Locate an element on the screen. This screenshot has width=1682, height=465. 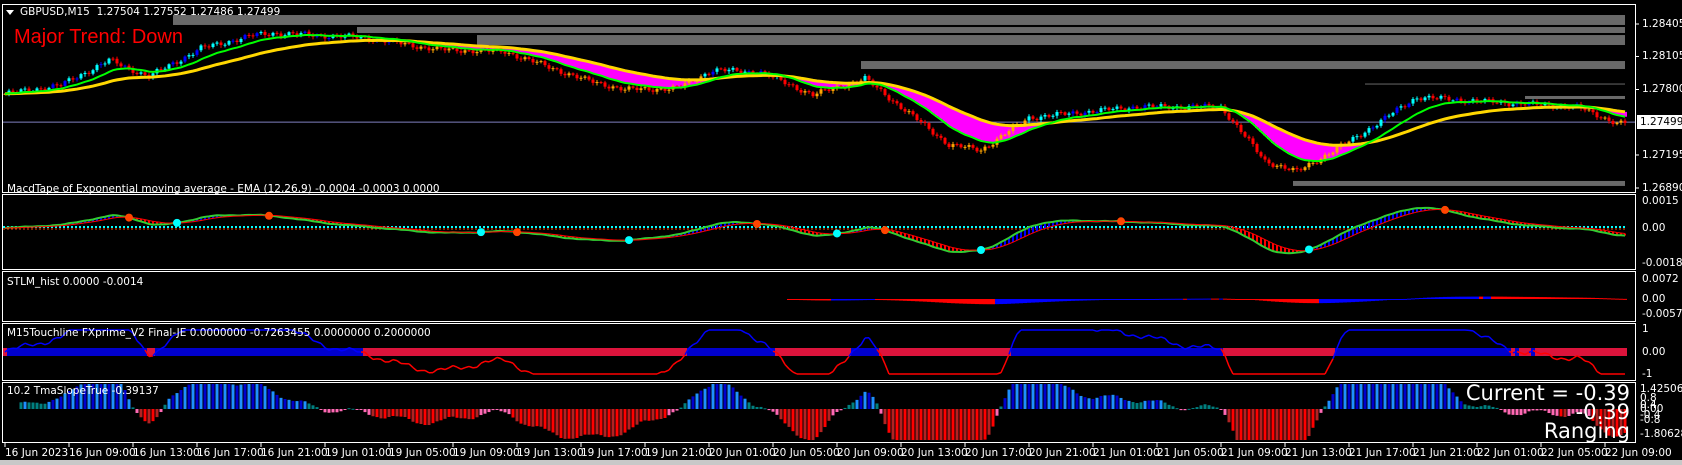
time-axis-label: 21 Jun 01:00 is located at coordinates (1126, 453).